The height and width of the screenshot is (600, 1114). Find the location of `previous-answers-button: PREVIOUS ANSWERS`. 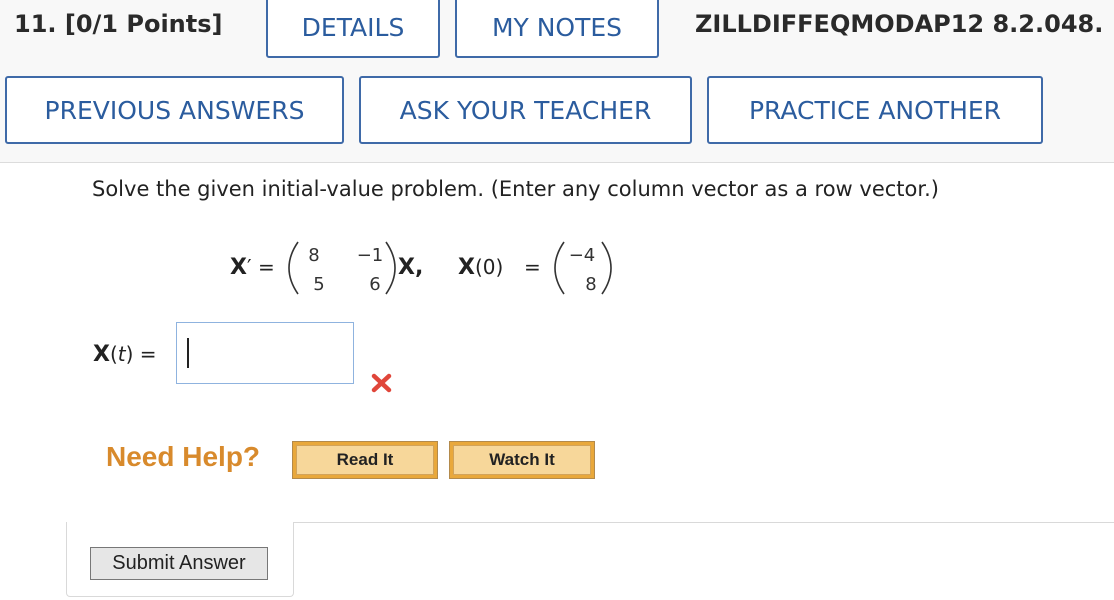

previous-answers-button: PREVIOUS ANSWERS is located at coordinates (174, 110).